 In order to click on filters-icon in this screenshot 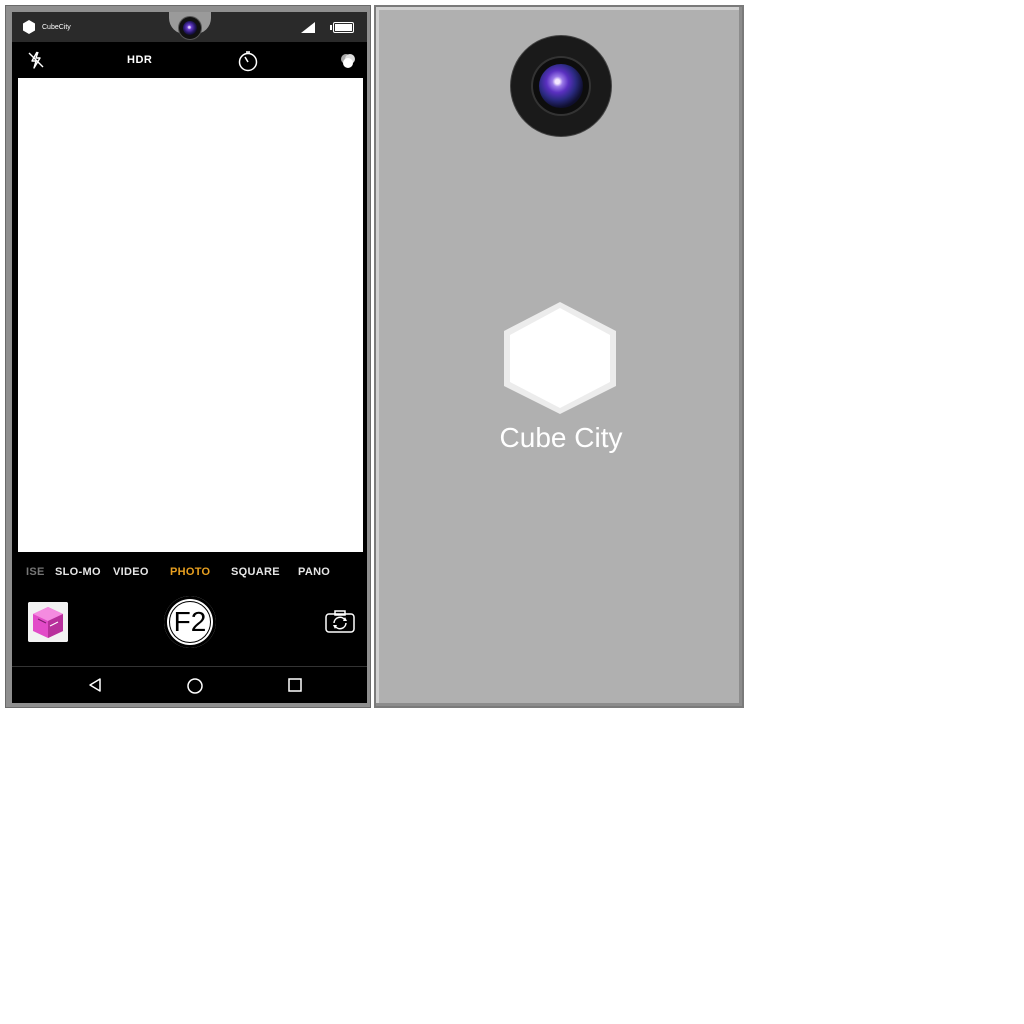, I will do `click(348, 61)`.